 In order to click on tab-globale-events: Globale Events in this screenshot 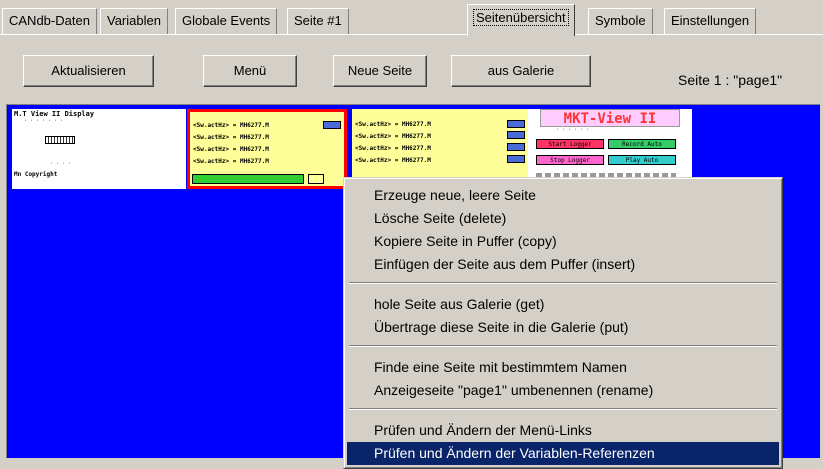, I will do `click(226, 21)`.